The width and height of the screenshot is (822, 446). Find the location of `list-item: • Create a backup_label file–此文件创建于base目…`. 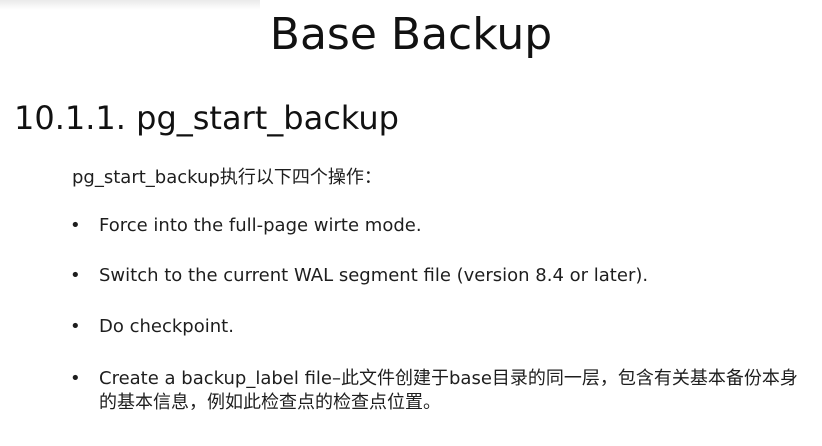

list-item: • Create a backup_label file–此文件创建于base目… is located at coordinates (442, 391).